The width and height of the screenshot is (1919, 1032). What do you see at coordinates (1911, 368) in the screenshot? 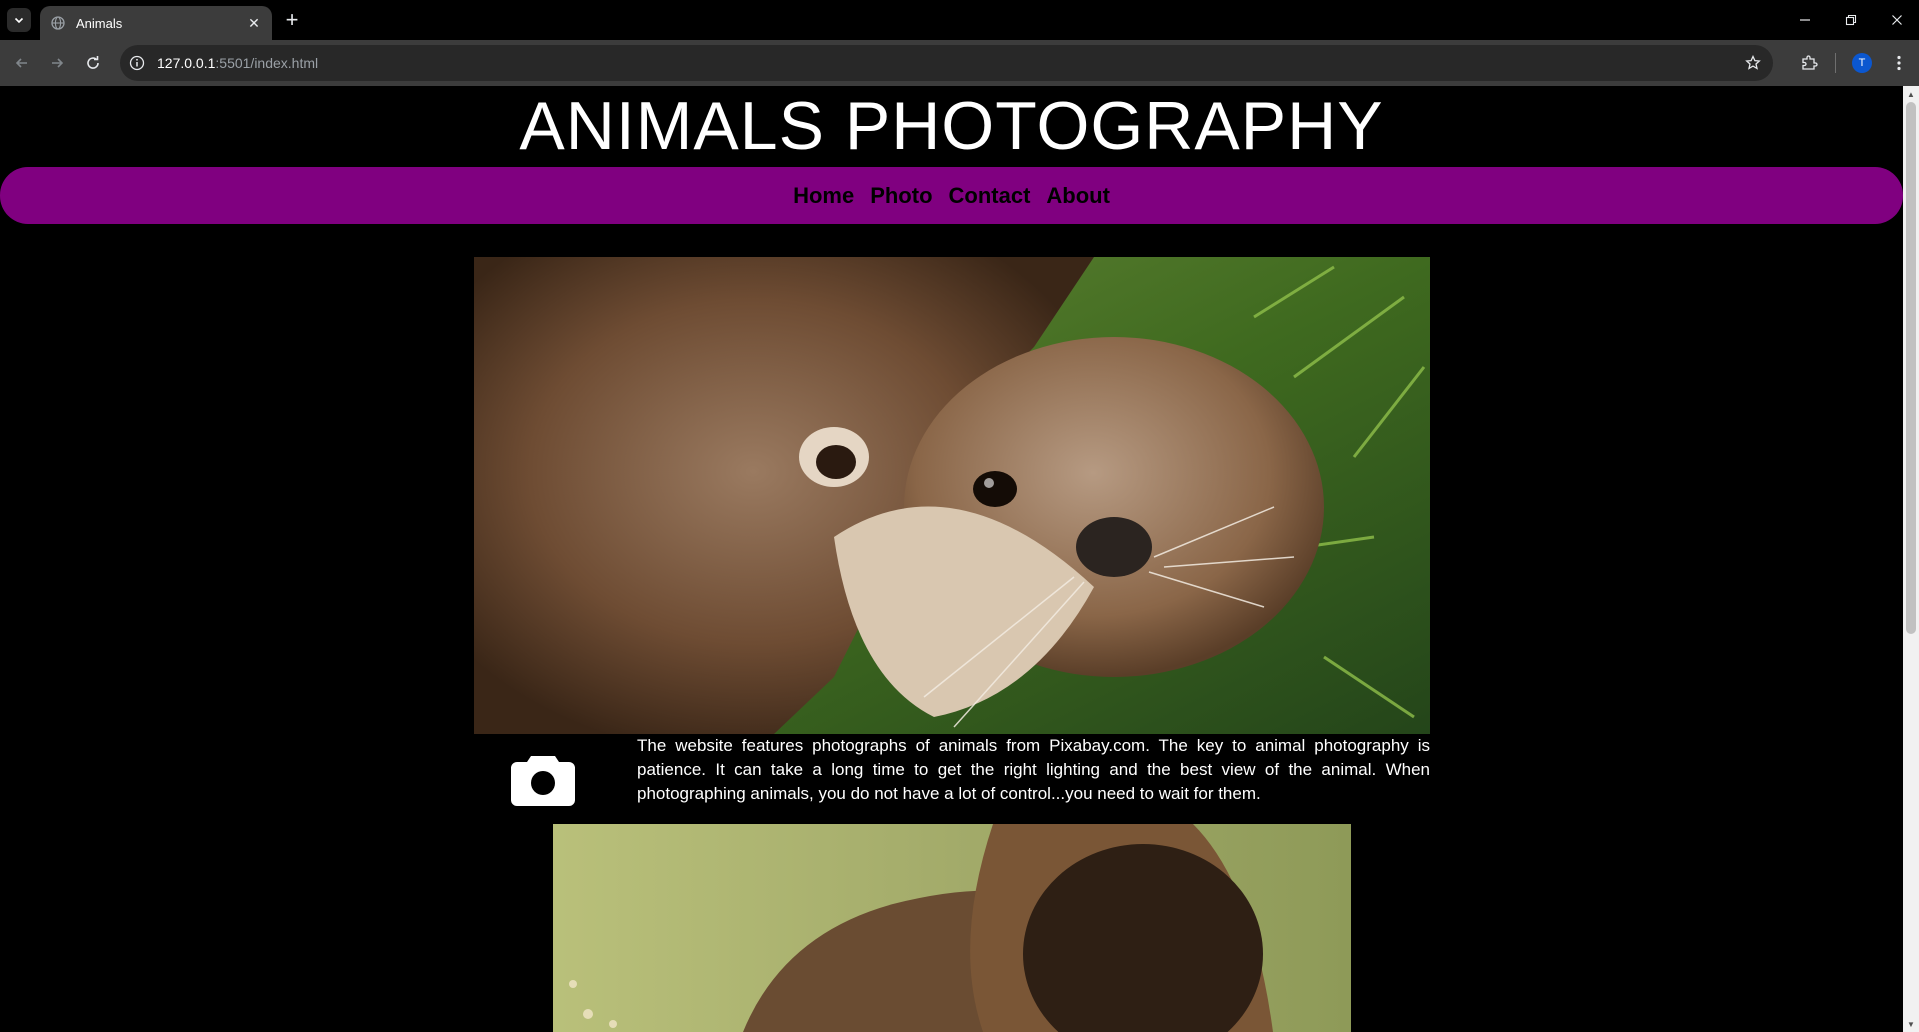
I see `scrollbar-thumb` at bounding box center [1911, 368].